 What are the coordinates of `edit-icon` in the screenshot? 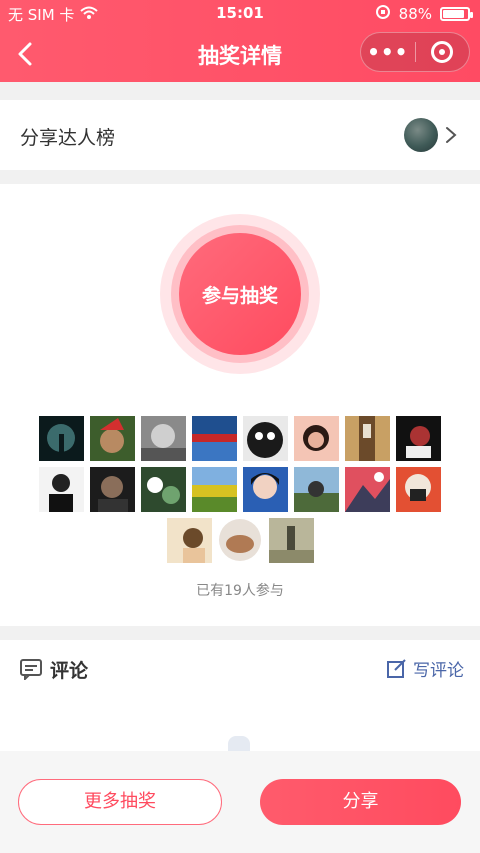 It's located at (396, 668).